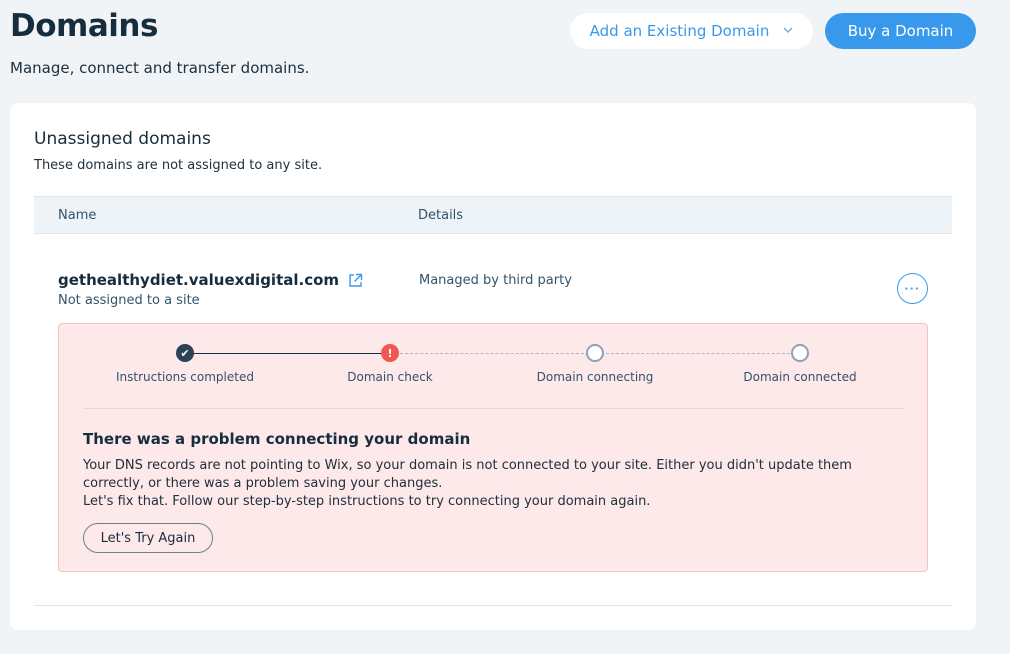 This screenshot has width=1010, height=654. Describe the element at coordinates (129, 300) in the screenshot. I see `domain-assignment-status: Not assigned to a site` at that location.